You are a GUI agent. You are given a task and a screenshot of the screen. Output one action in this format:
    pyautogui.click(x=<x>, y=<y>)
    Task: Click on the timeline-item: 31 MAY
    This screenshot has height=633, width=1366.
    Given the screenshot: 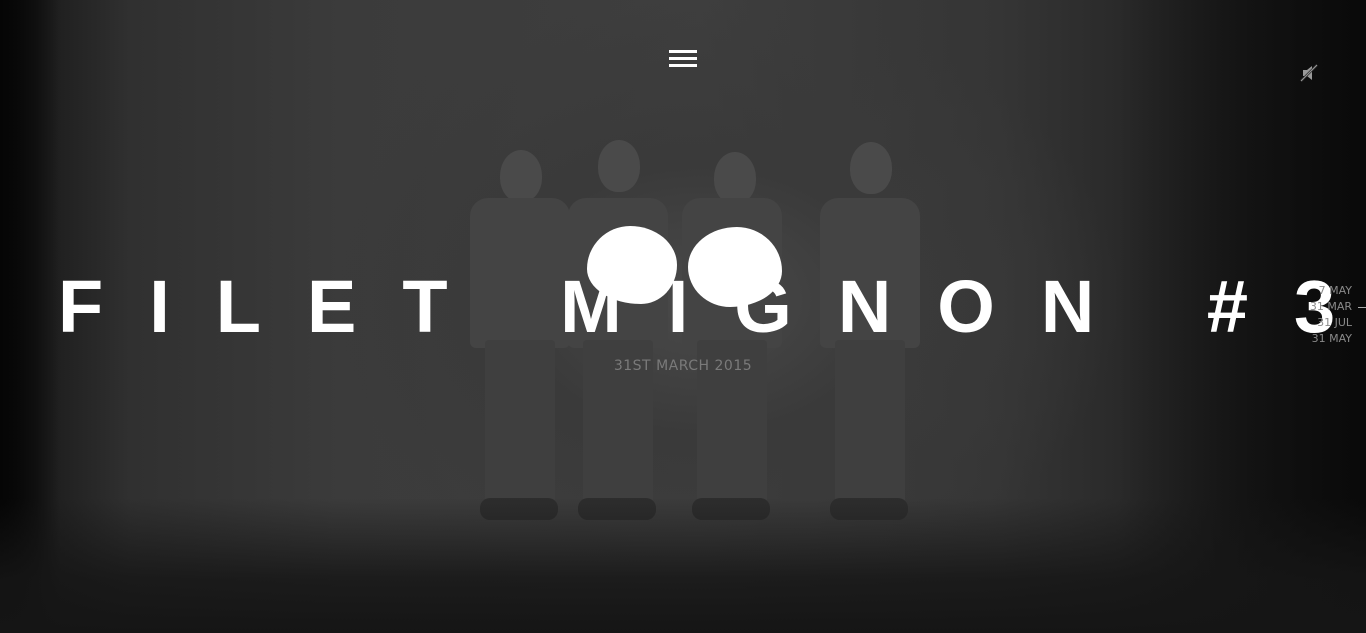 What is the action you would take?
    pyautogui.click(x=1311, y=339)
    